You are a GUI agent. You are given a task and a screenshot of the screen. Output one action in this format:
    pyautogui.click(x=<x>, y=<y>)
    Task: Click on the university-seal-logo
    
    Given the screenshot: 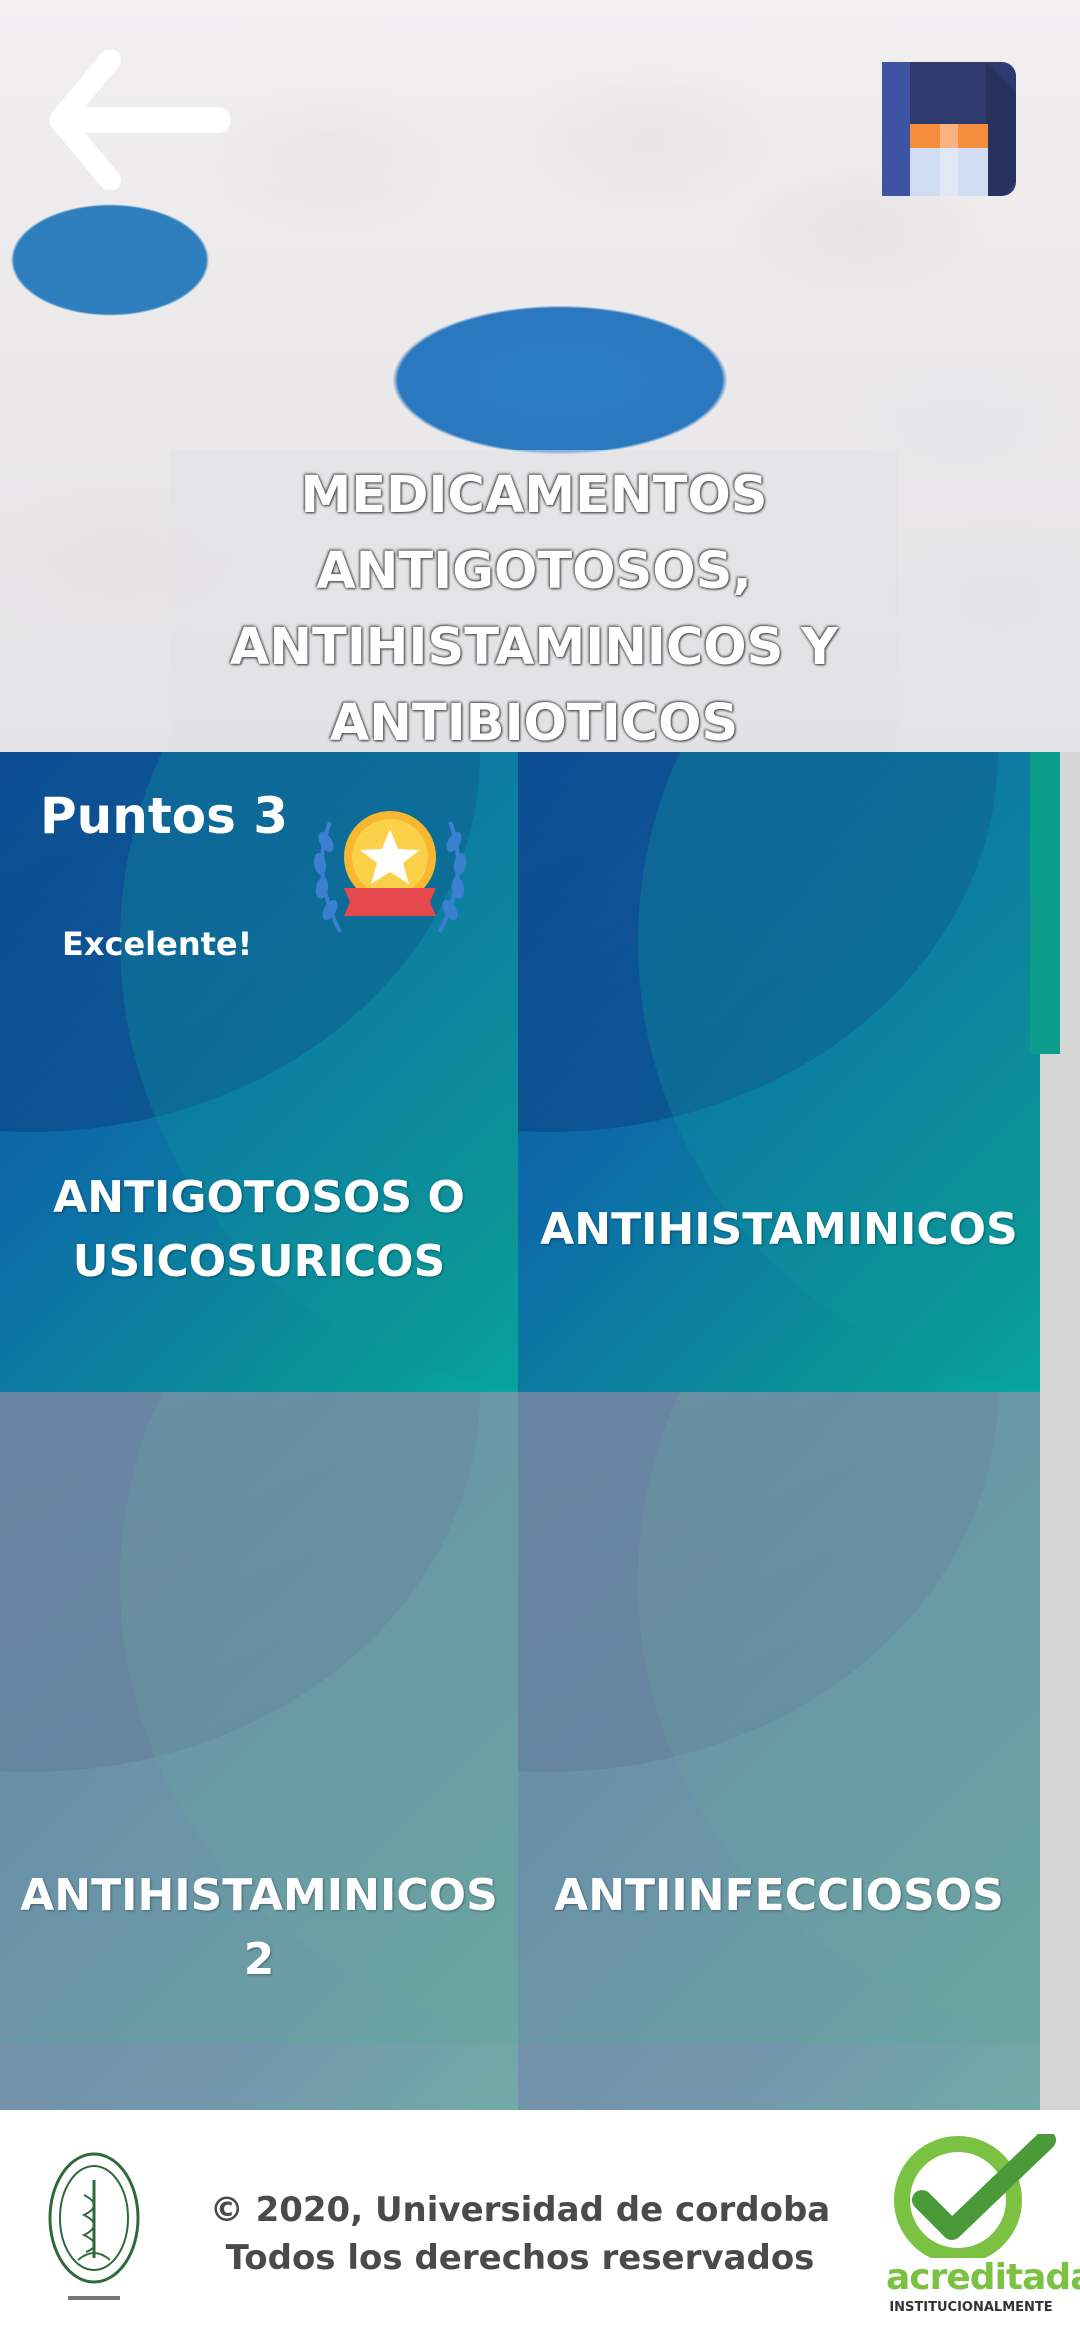 What is the action you would take?
    pyautogui.click(x=94, y=2226)
    